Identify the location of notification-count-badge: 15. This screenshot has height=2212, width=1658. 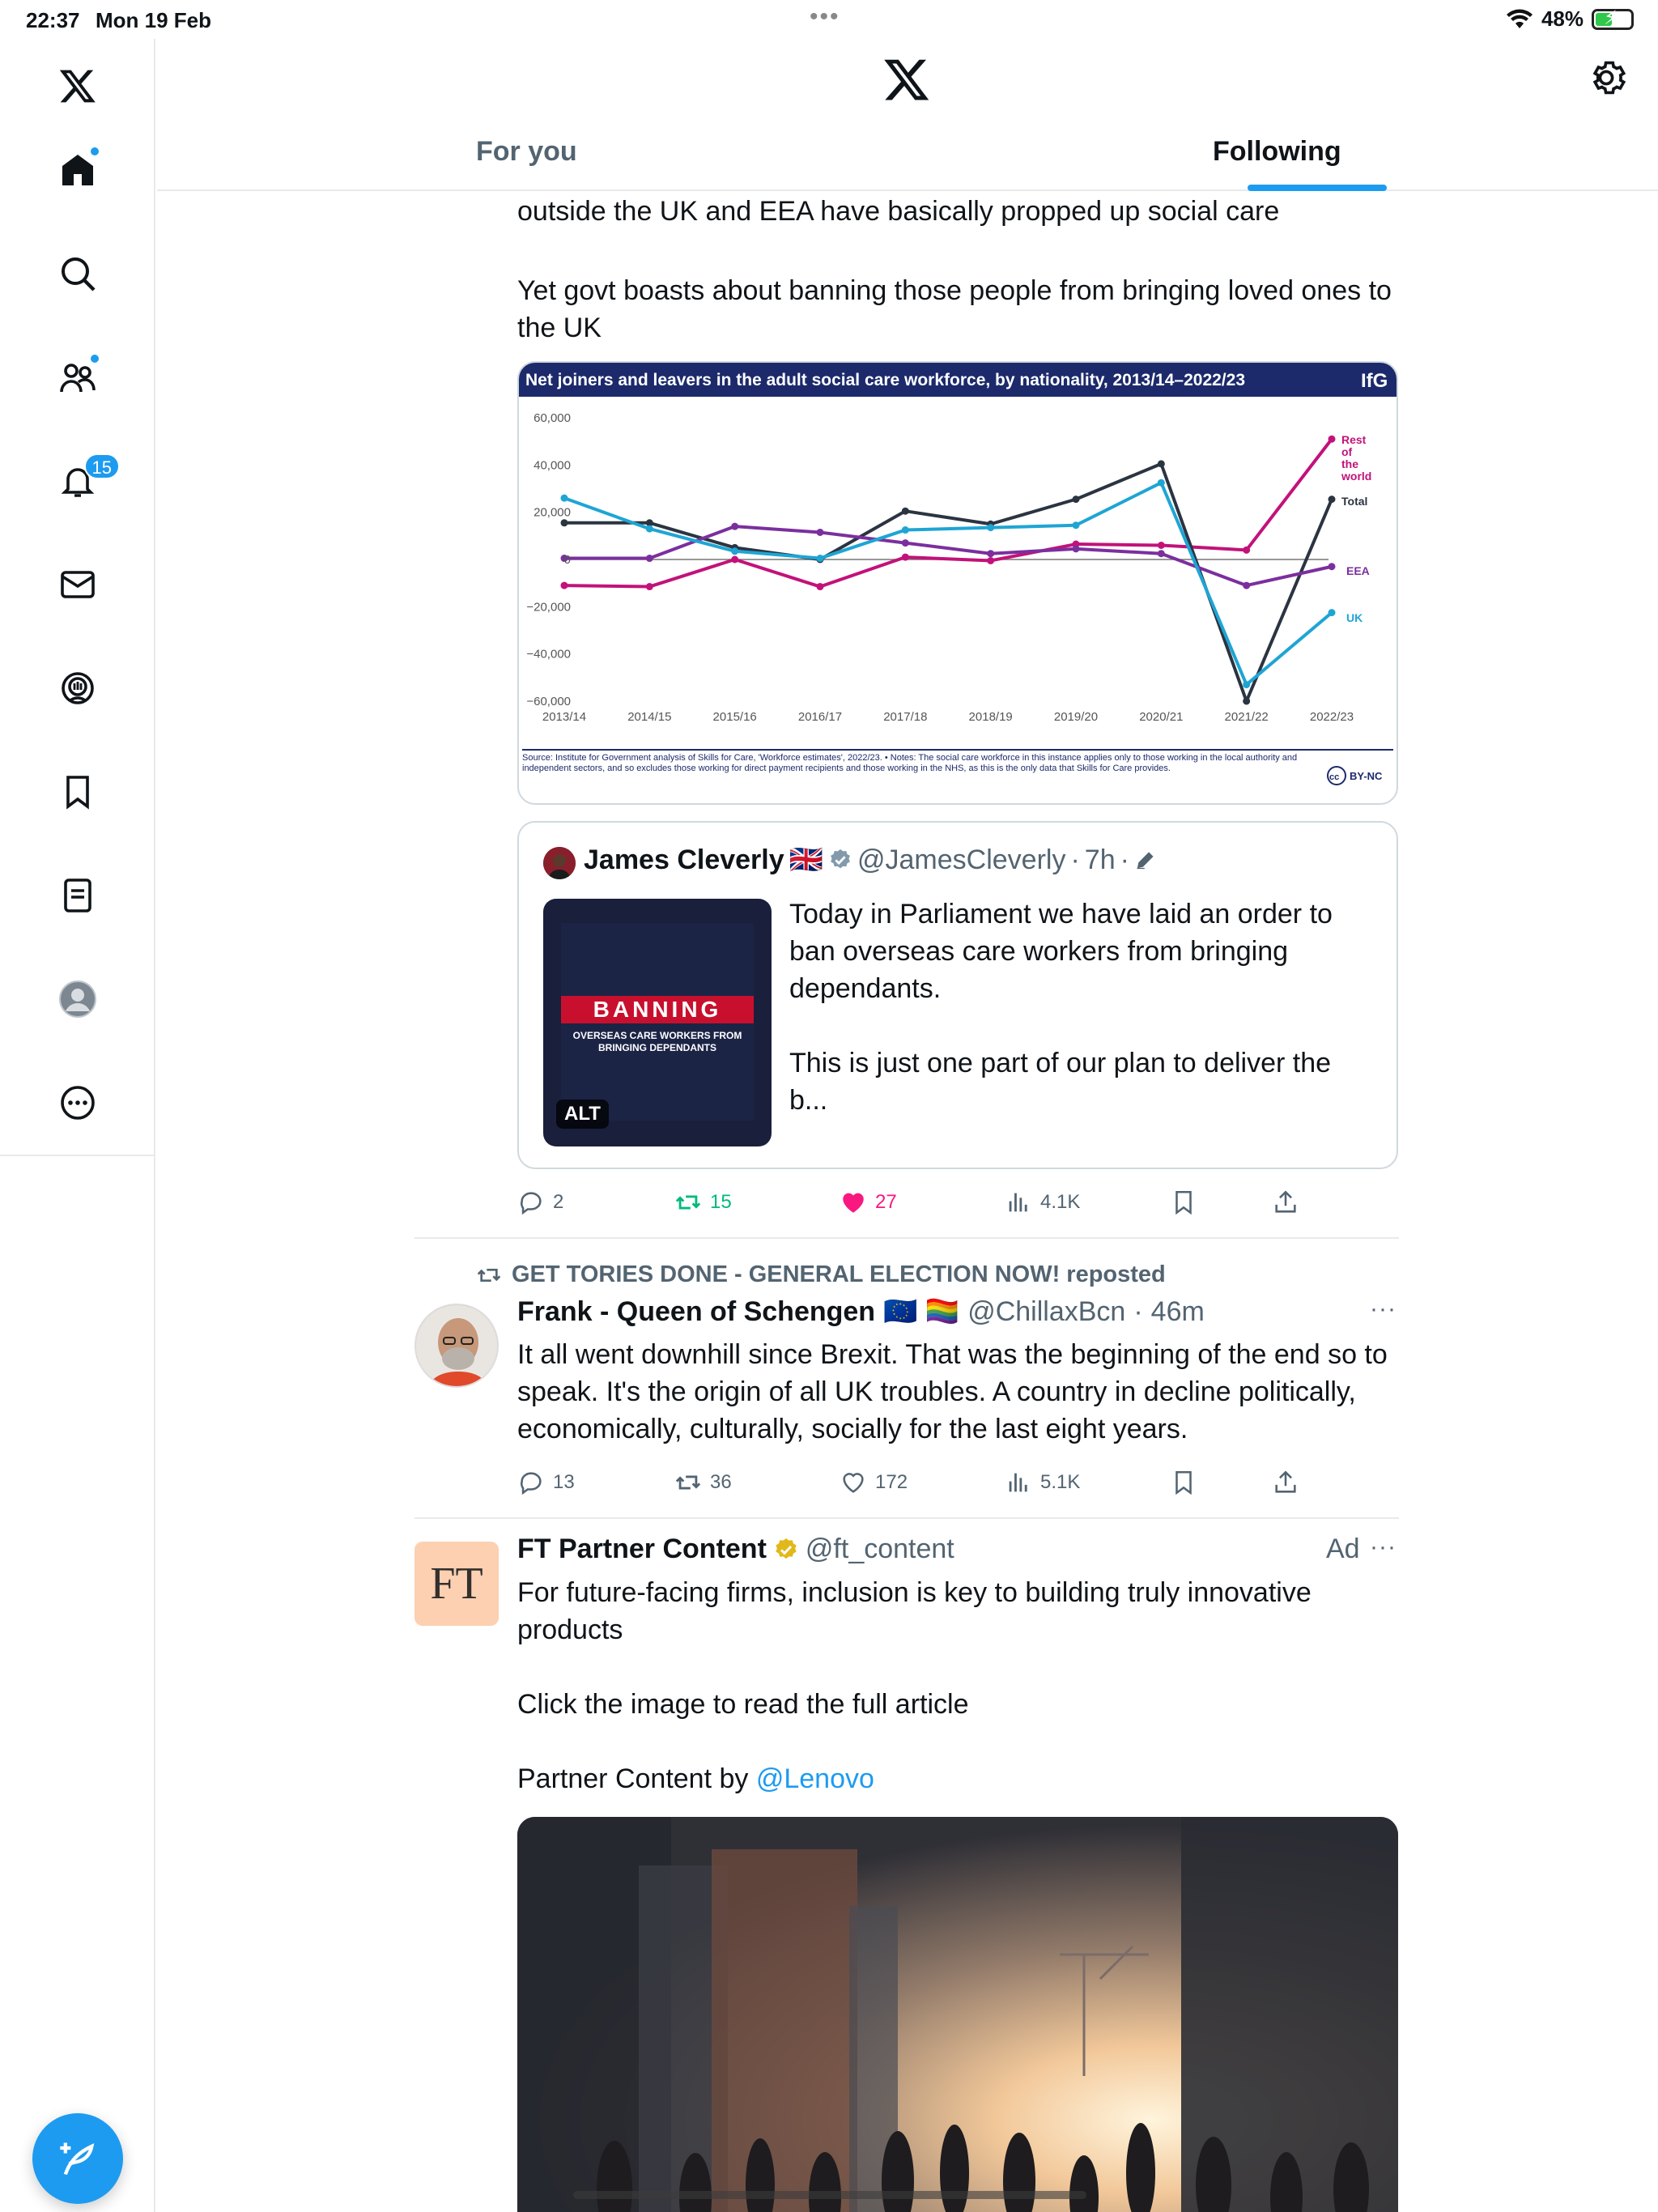
(101, 466).